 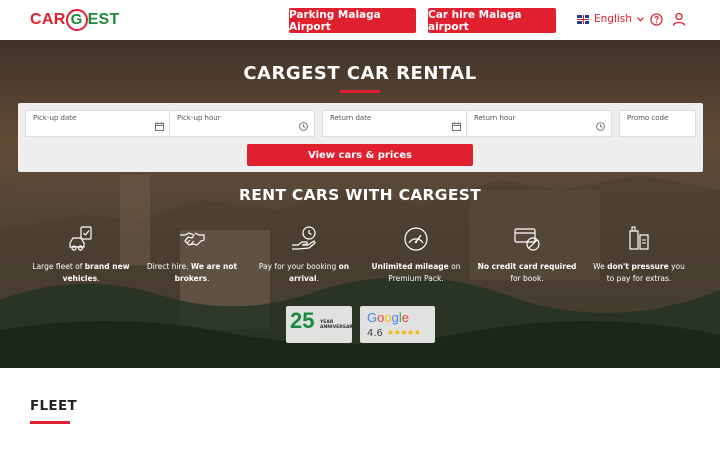 I want to click on view-cars-prices-button: View cars & prices, so click(x=360, y=155).